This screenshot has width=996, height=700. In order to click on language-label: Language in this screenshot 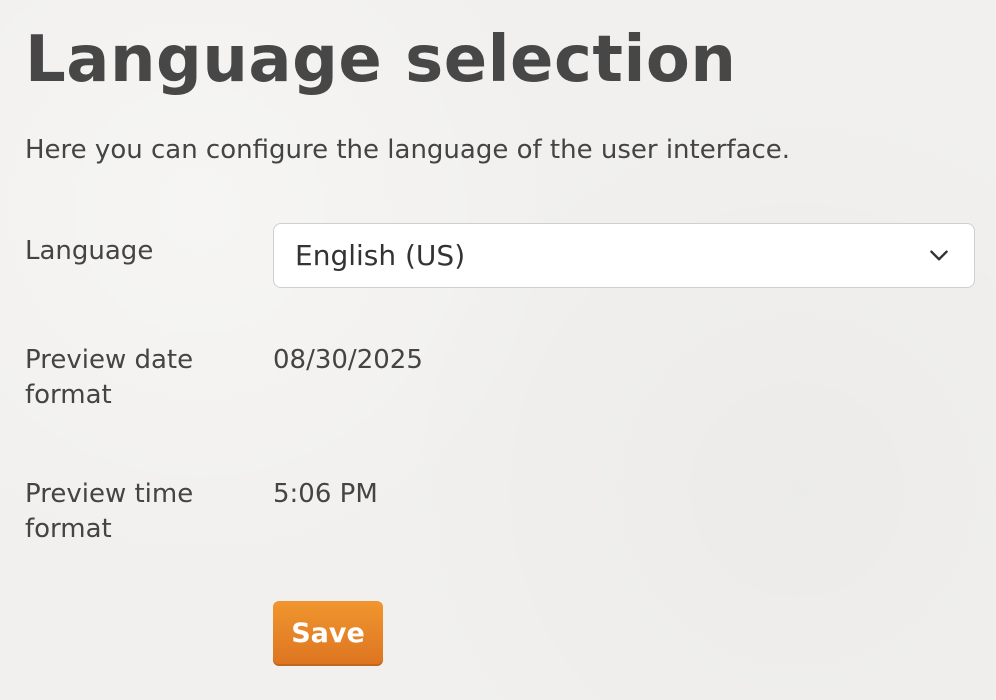, I will do `click(89, 251)`.